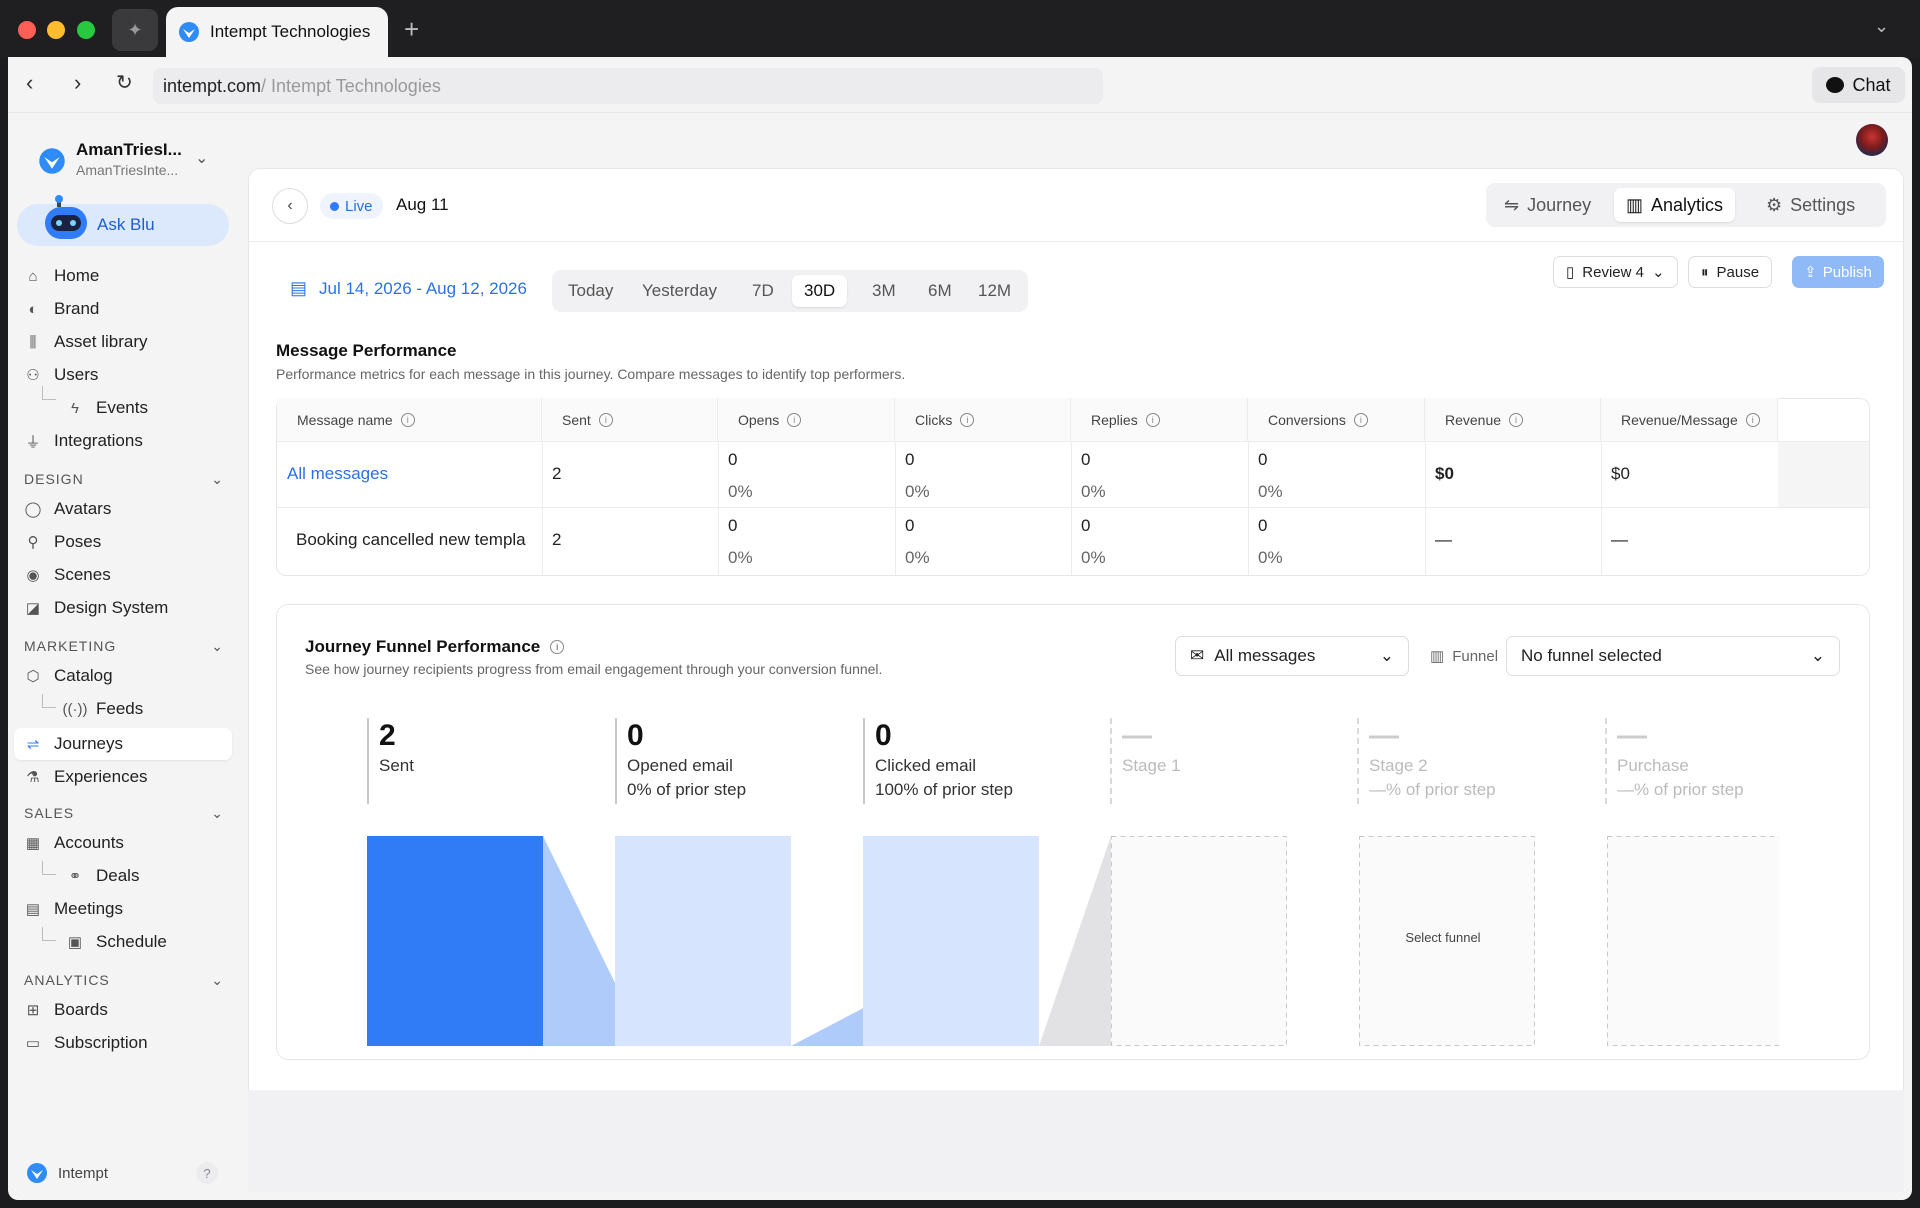 The width and height of the screenshot is (1920, 1208). What do you see at coordinates (1615, 272) in the screenshot?
I see `review-button: ▯ Review 4 ⌄` at bounding box center [1615, 272].